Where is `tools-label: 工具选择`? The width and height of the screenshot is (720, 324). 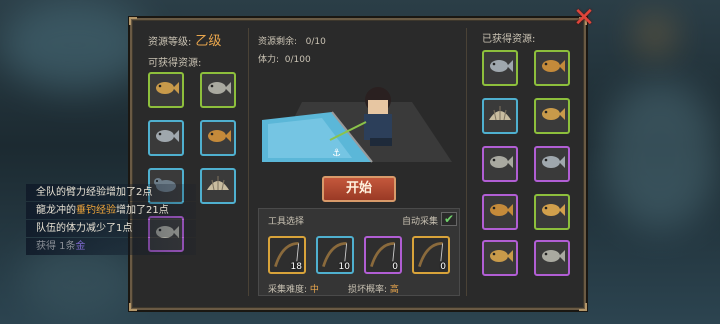 tools-label: 工具选择 is located at coordinates (286, 222).